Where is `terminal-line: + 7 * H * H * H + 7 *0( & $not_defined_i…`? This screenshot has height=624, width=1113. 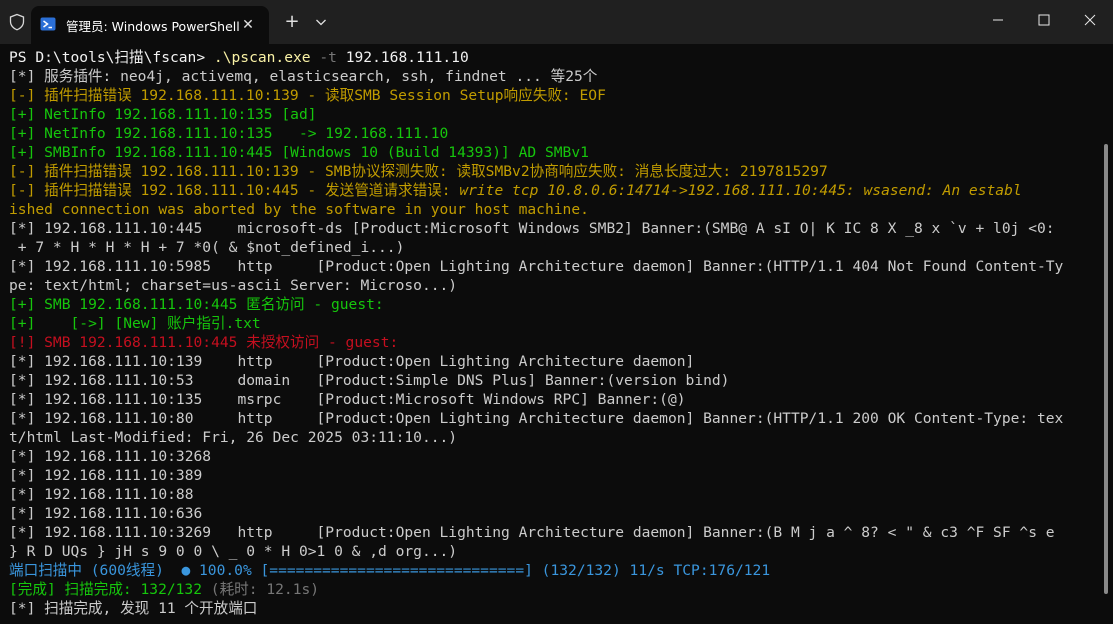 terminal-line: + 7 * H * H * H + 7 *0( & $not_defined_i… is located at coordinates (555, 247).